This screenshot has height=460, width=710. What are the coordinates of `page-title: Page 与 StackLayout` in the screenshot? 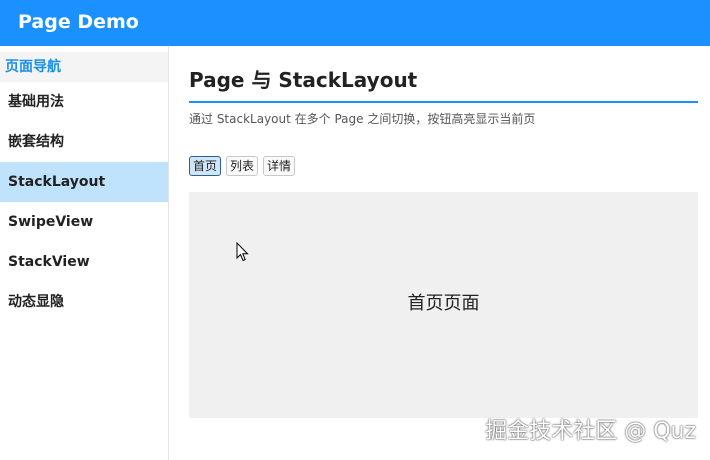 It's located at (303, 80).